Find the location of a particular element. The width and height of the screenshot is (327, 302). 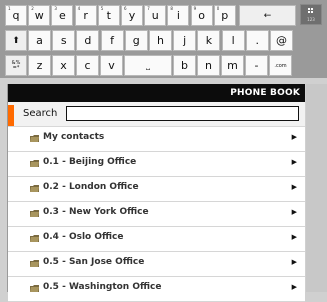

key-e: e3 is located at coordinates (62, 15).